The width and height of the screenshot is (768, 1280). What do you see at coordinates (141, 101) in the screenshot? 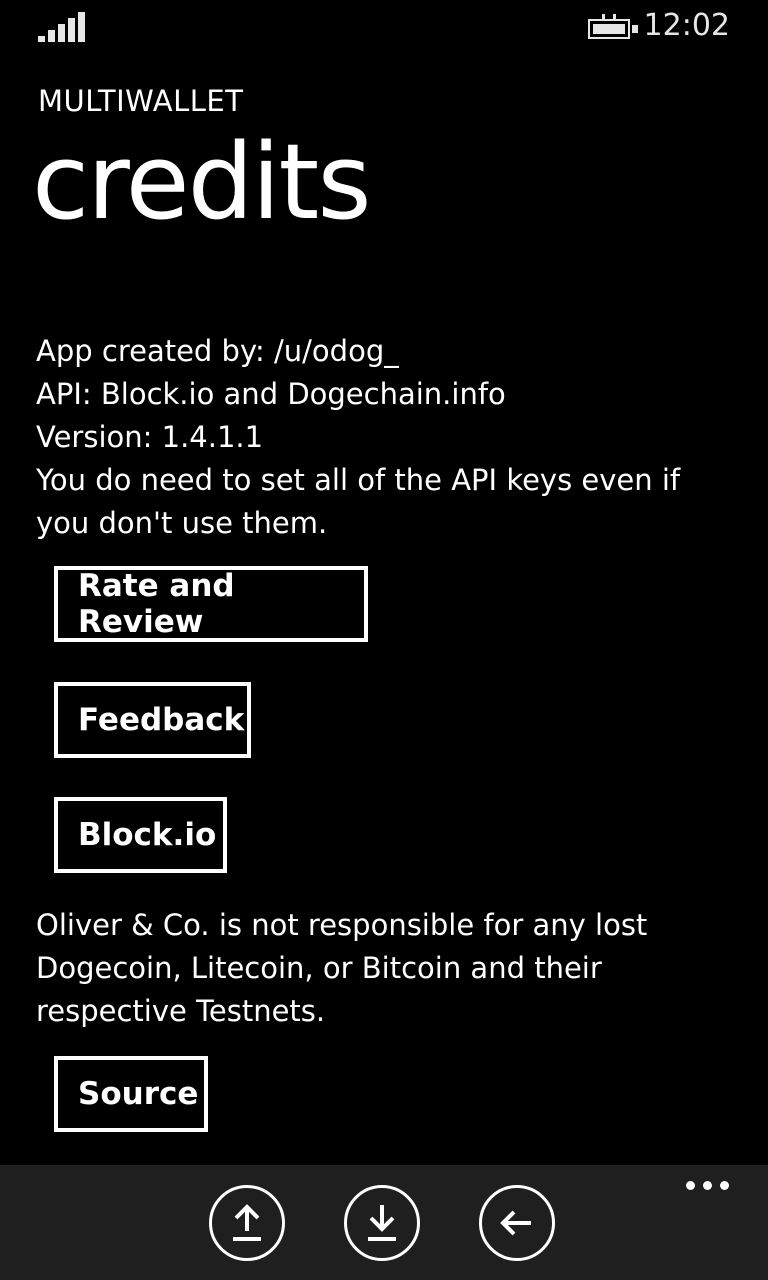
I see `app-title: MULTIWALLET` at bounding box center [141, 101].